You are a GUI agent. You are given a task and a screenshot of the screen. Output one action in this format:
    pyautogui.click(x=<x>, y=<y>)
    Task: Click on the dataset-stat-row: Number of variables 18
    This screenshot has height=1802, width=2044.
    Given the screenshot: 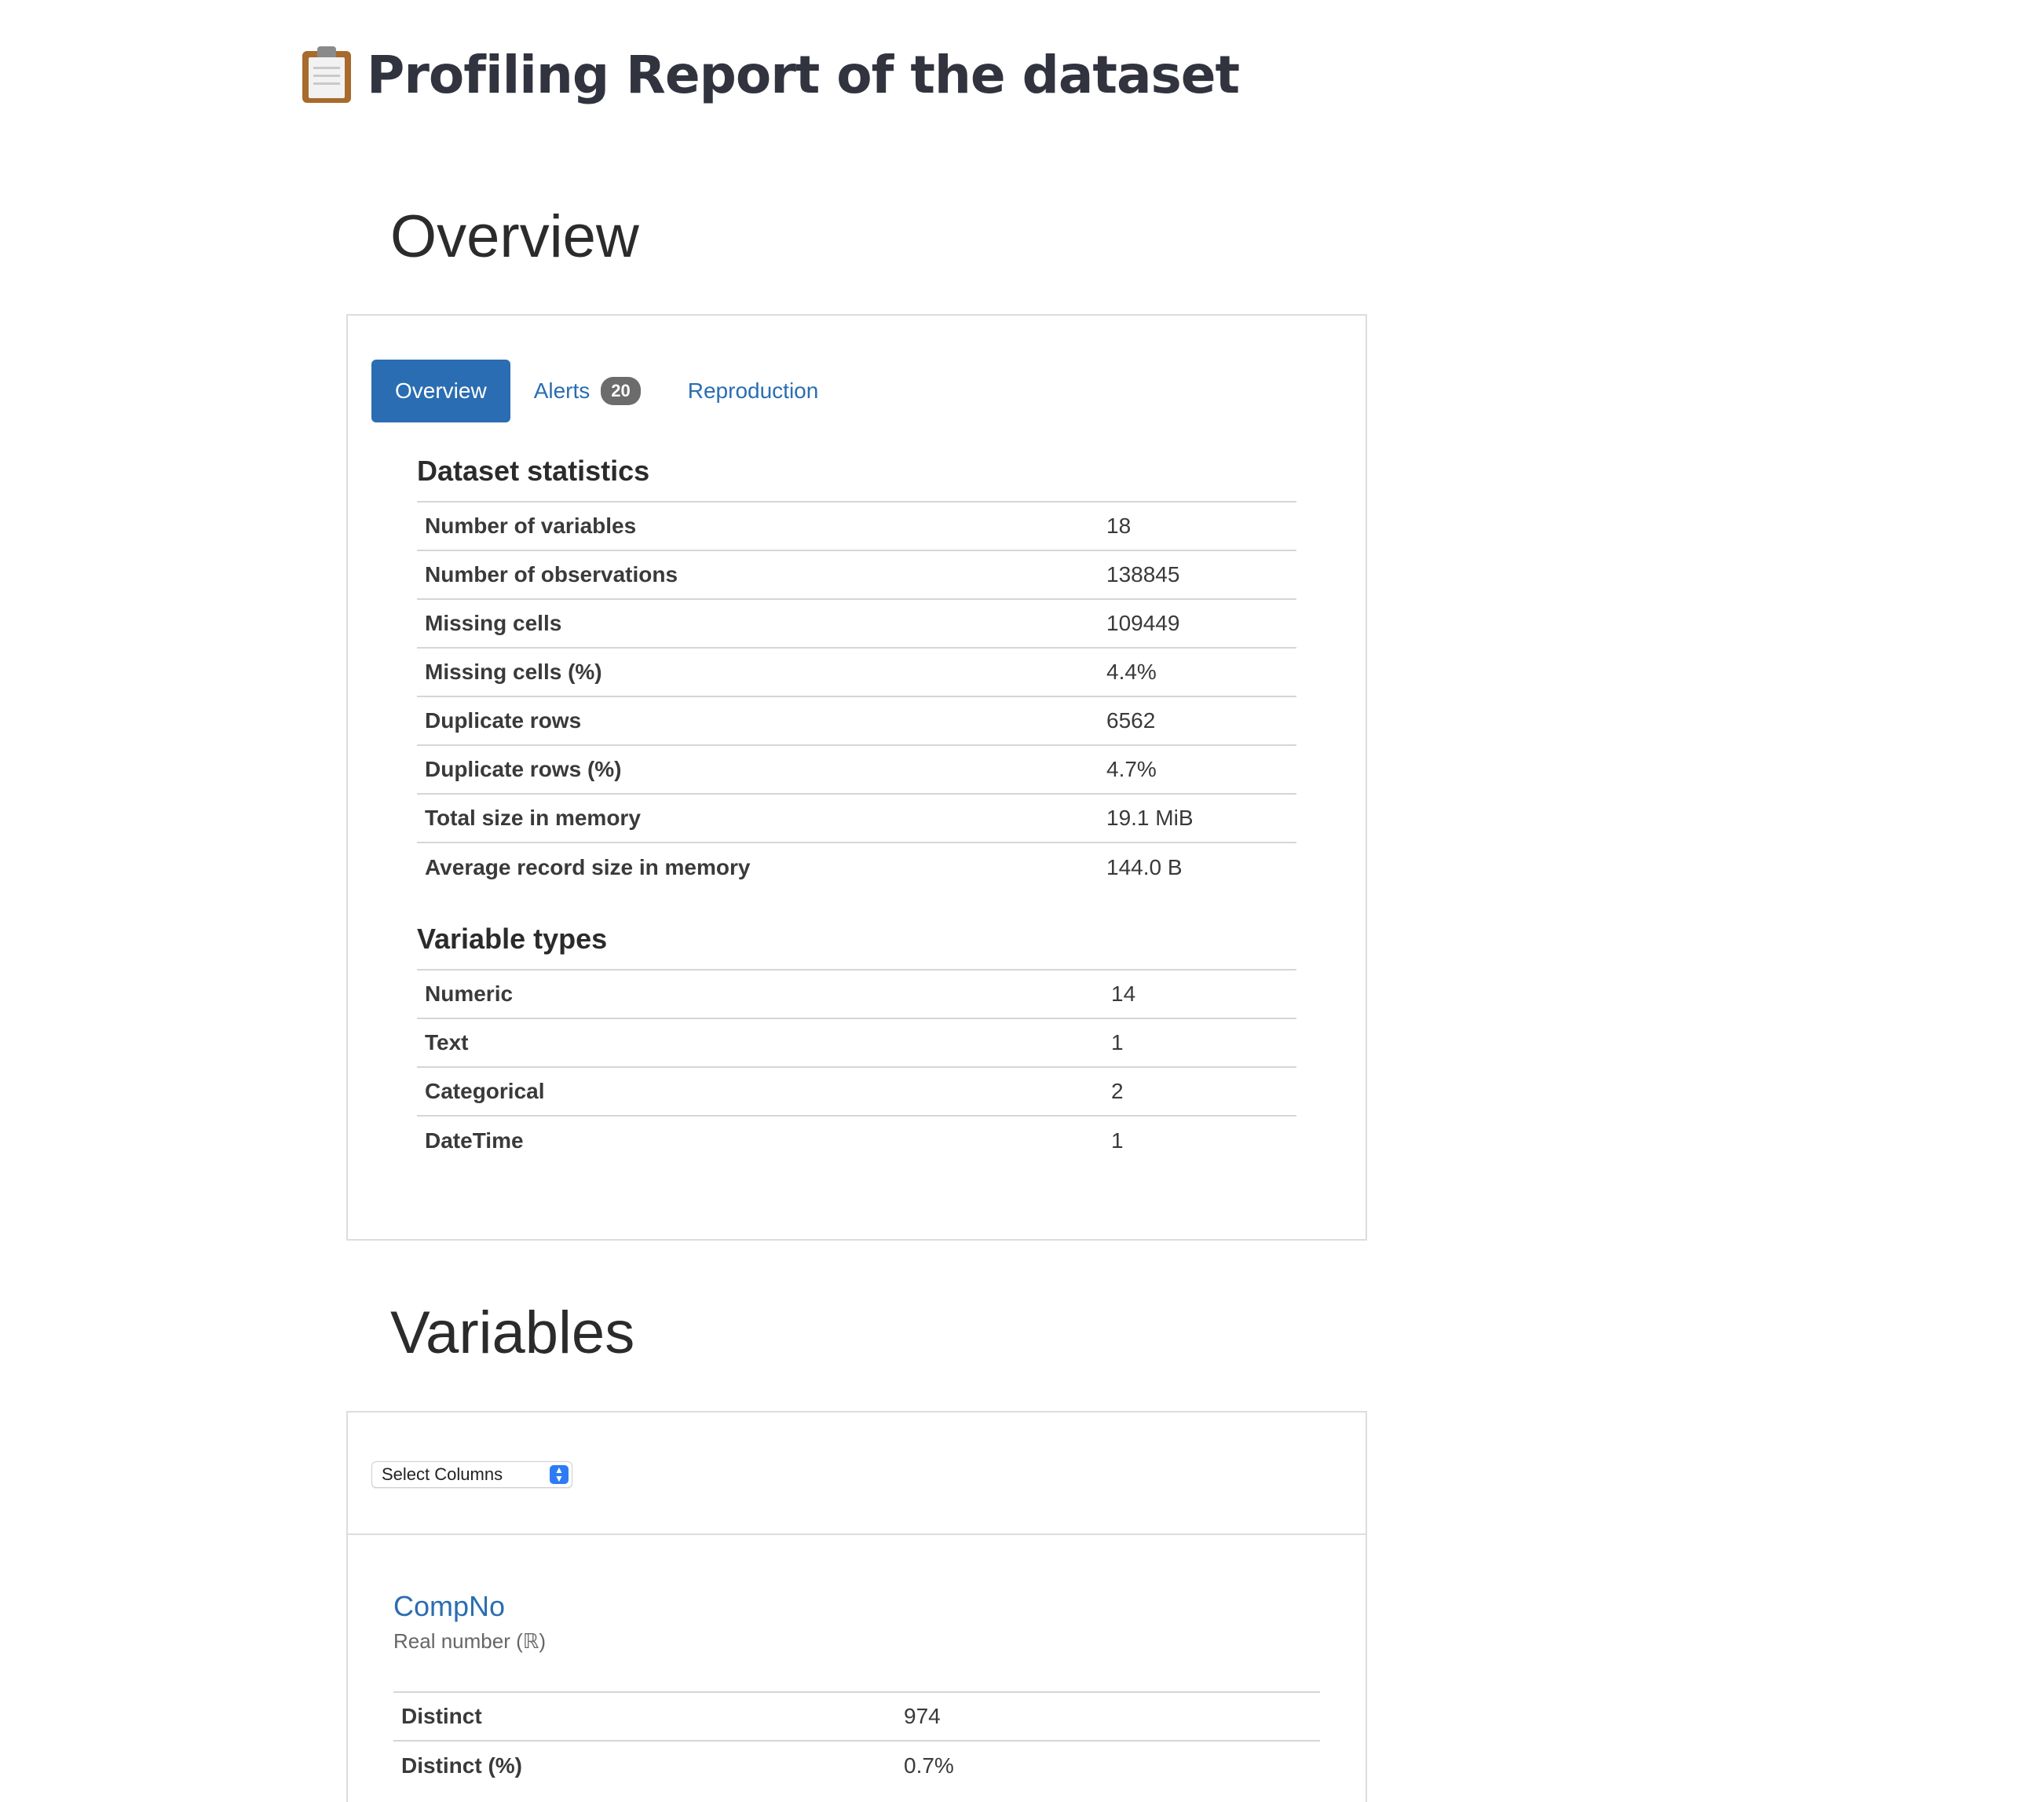 What is the action you would take?
    pyautogui.click(x=856, y=526)
    